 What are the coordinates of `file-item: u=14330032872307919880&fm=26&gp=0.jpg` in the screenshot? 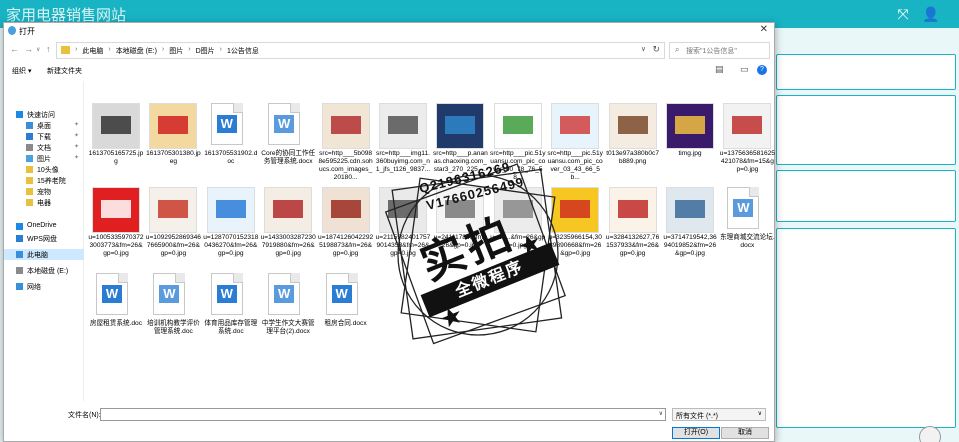 It's located at (288, 226).